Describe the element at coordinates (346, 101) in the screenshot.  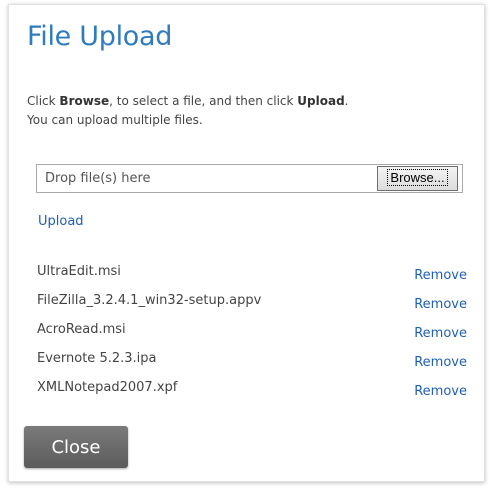
I see `instructions-suffix: .` at that location.